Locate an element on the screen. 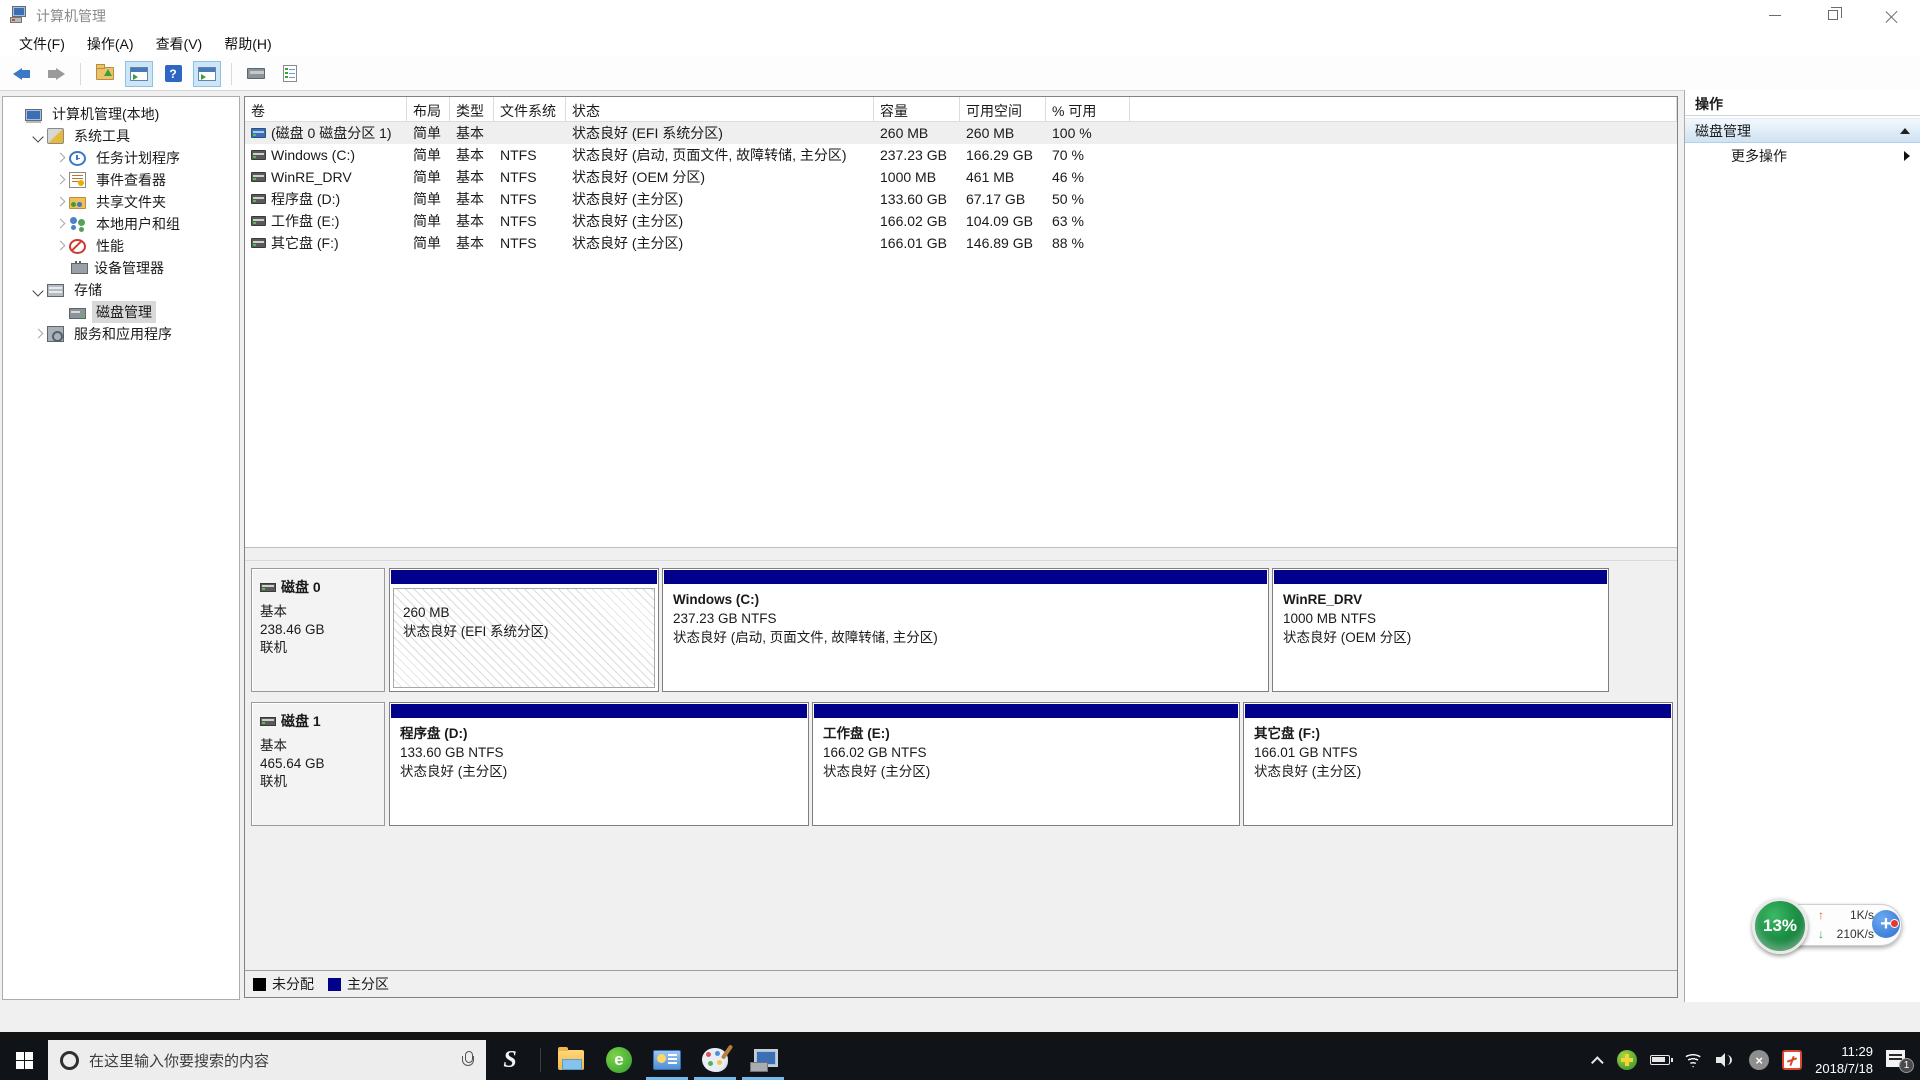 The height and width of the screenshot is (1080, 1920). restore-button is located at coordinates (1833, 15).